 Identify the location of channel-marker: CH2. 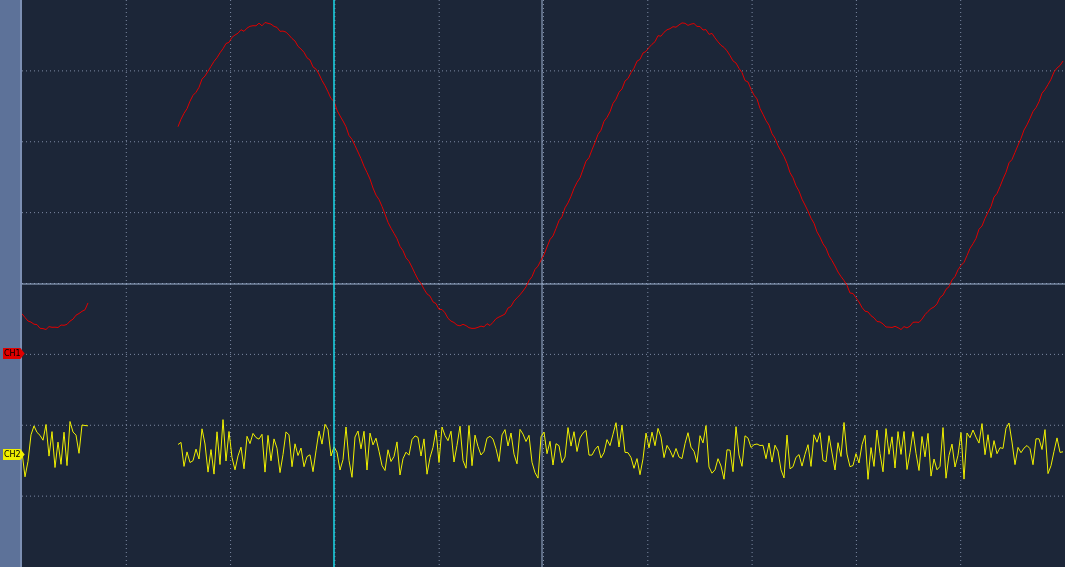
(14, 454).